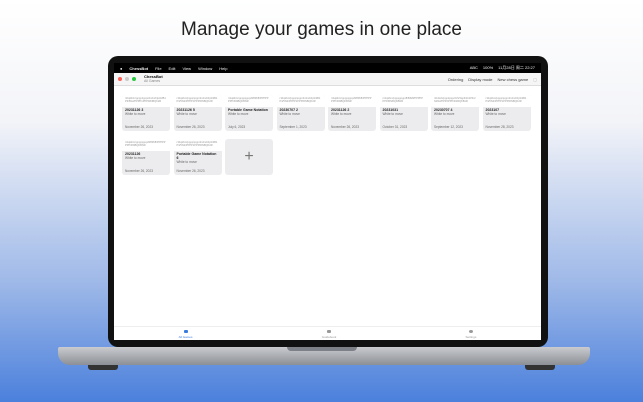 This screenshot has height=402, width=643. Describe the element at coordinates (237, 127) in the screenshot. I see `game-date: July 6, 2023` at that location.